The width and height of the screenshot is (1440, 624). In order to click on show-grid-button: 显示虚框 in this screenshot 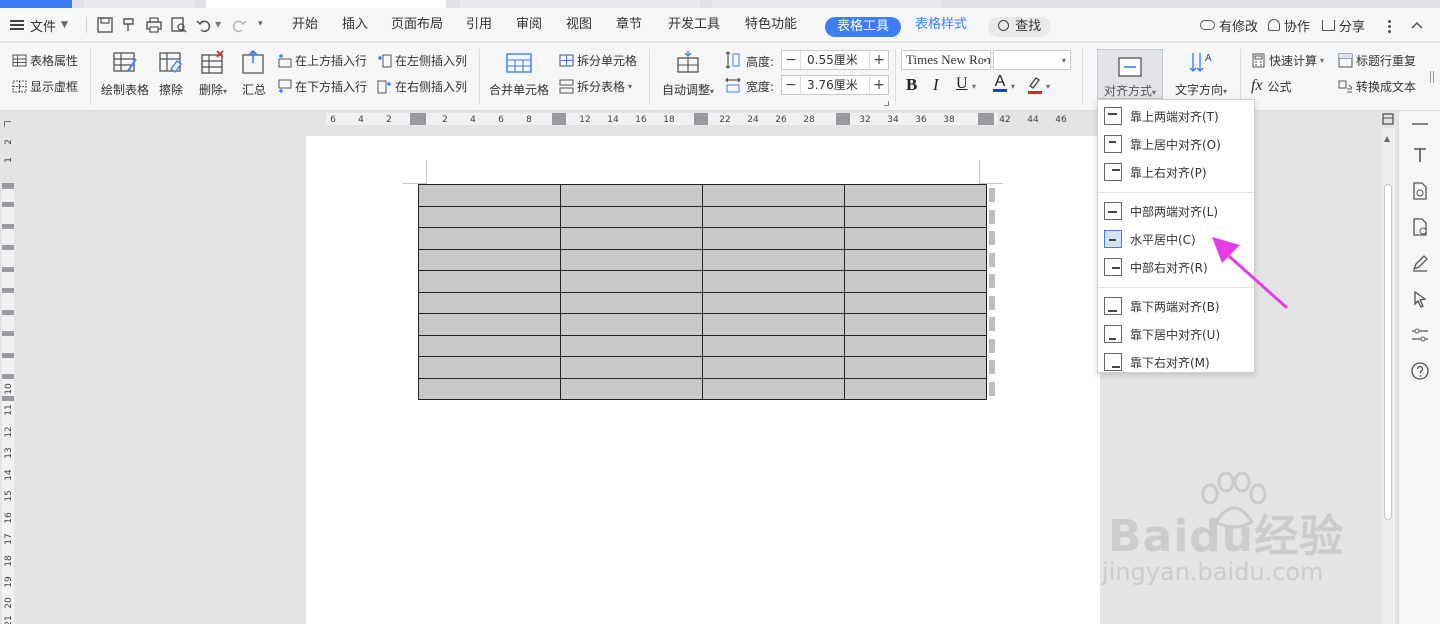, I will do `click(45, 86)`.